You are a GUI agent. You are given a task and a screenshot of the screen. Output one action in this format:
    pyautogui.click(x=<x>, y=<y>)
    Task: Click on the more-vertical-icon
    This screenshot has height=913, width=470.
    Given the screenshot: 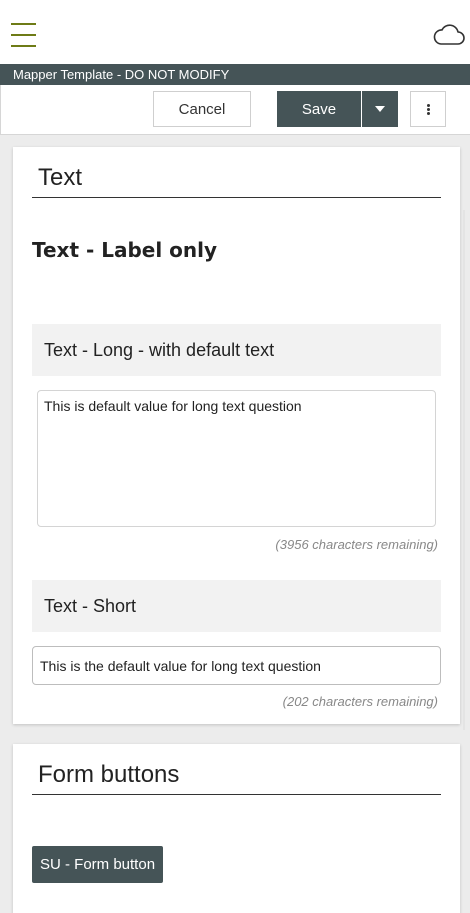 What is the action you would take?
    pyautogui.click(x=428, y=109)
    